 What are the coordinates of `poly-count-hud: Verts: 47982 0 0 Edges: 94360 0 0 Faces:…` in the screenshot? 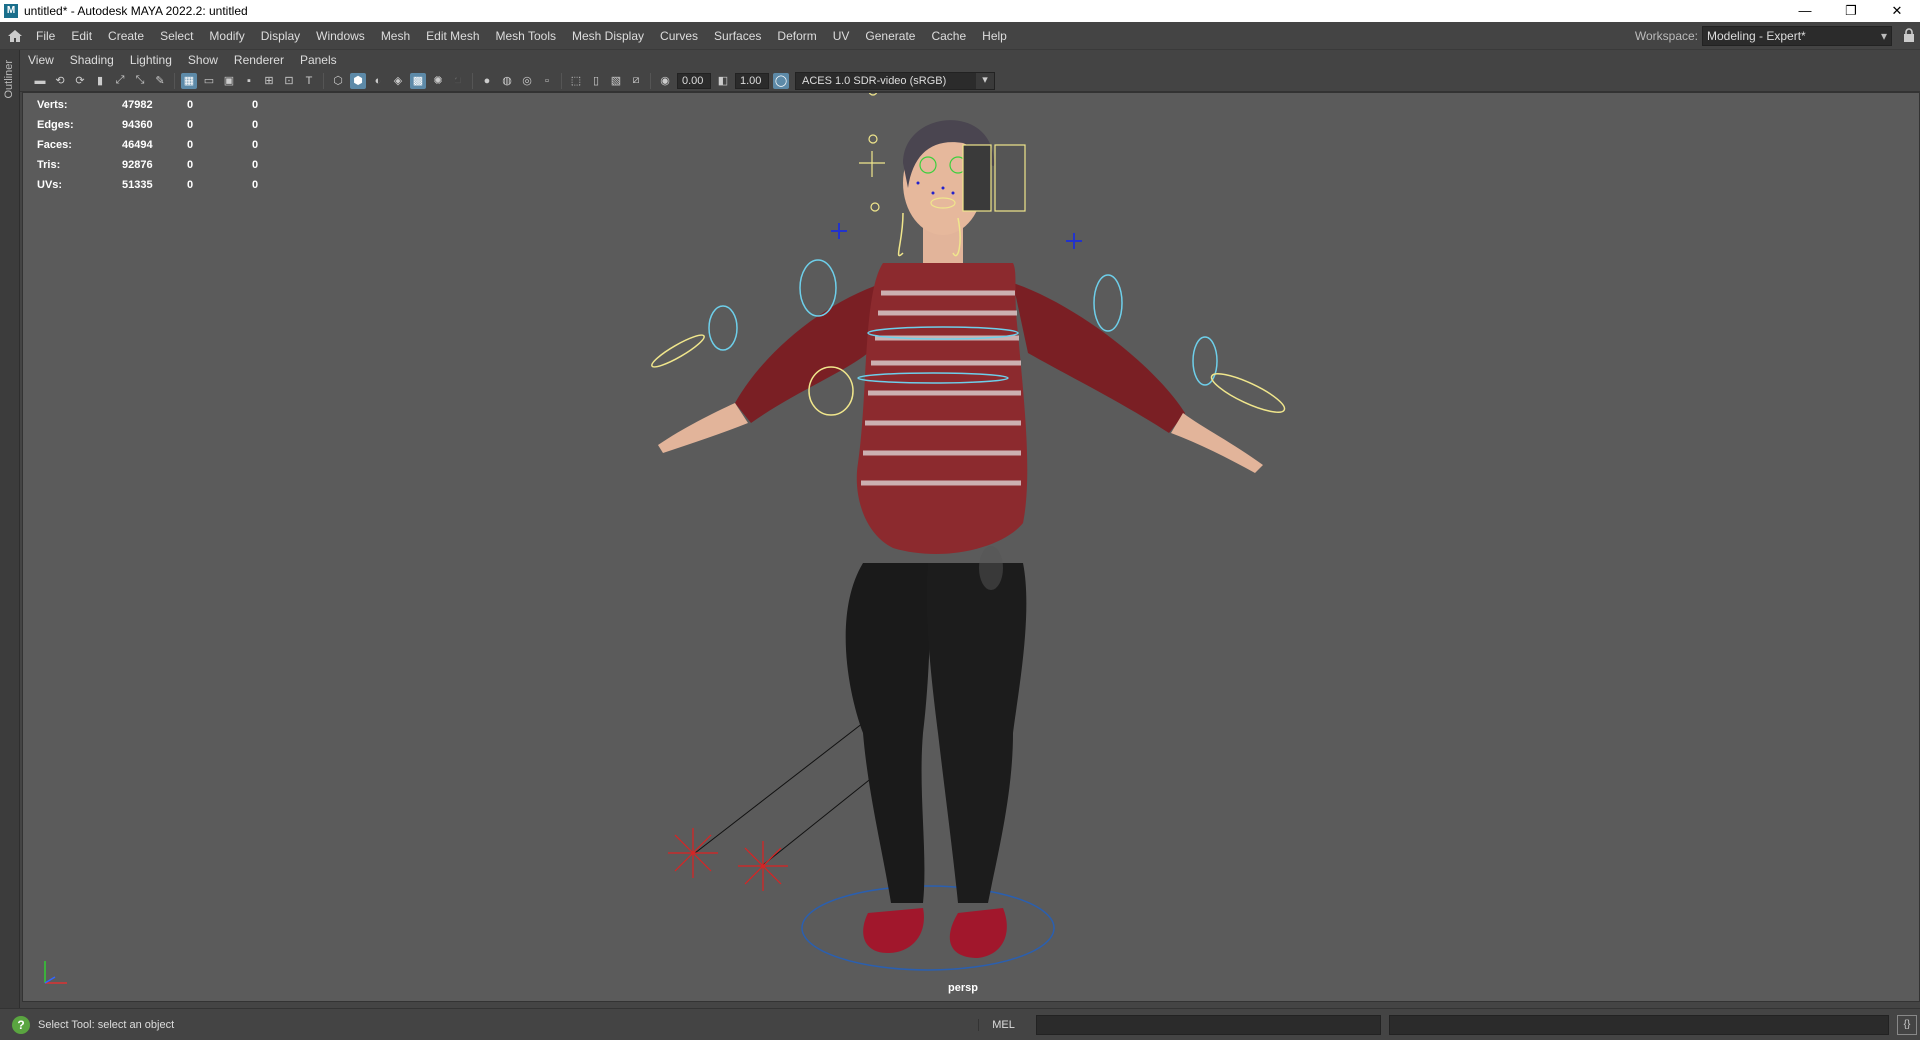 It's located at (159, 145).